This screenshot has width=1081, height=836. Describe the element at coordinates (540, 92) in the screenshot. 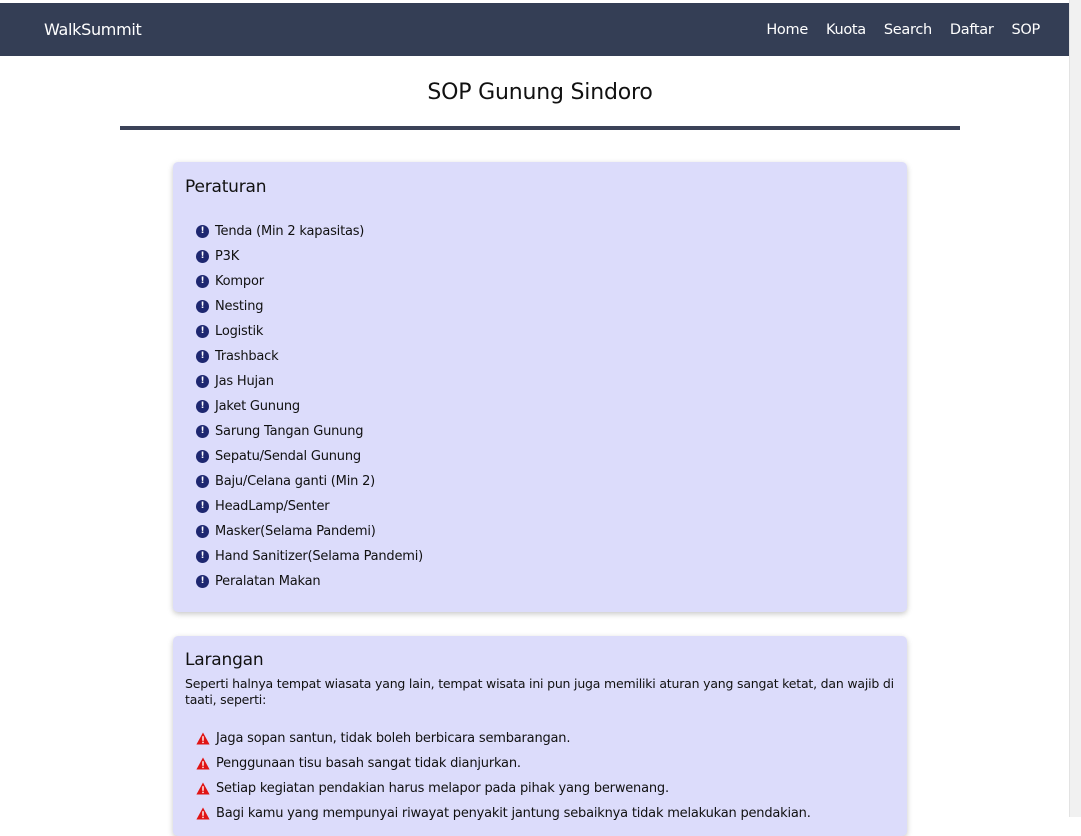

I see `page-title: SOP Gunung Sindoro` at that location.